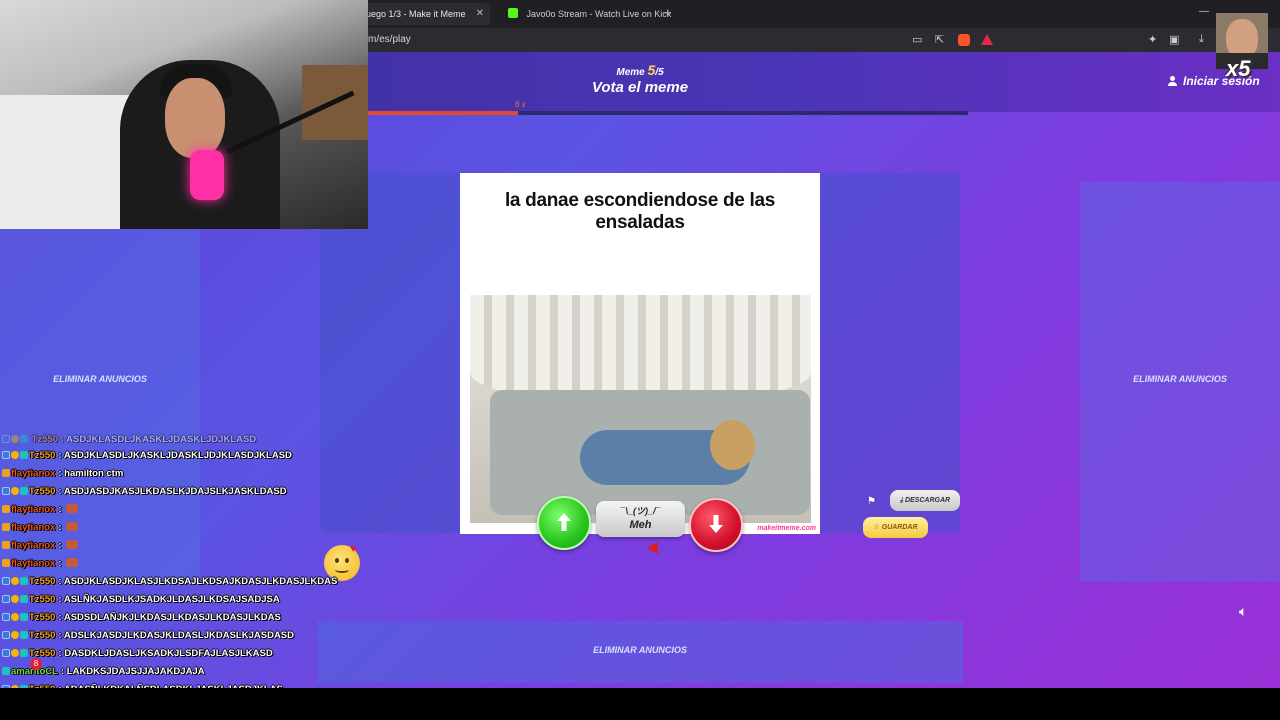  What do you see at coordinates (353, 549) in the screenshot?
I see `heart-icon: ♥` at bounding box center [353, 549].